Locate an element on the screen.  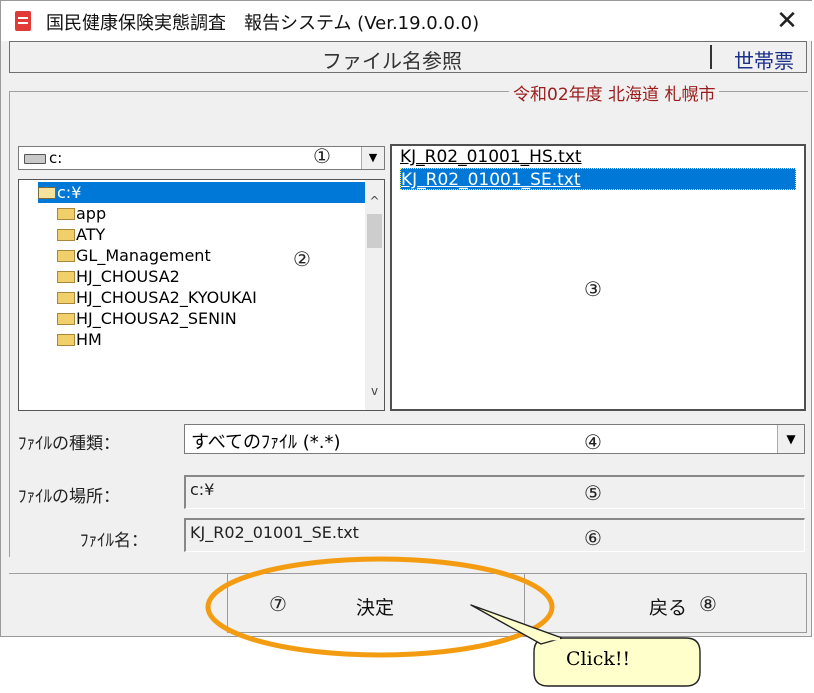
app-icon is located at coordinates (23, 21).